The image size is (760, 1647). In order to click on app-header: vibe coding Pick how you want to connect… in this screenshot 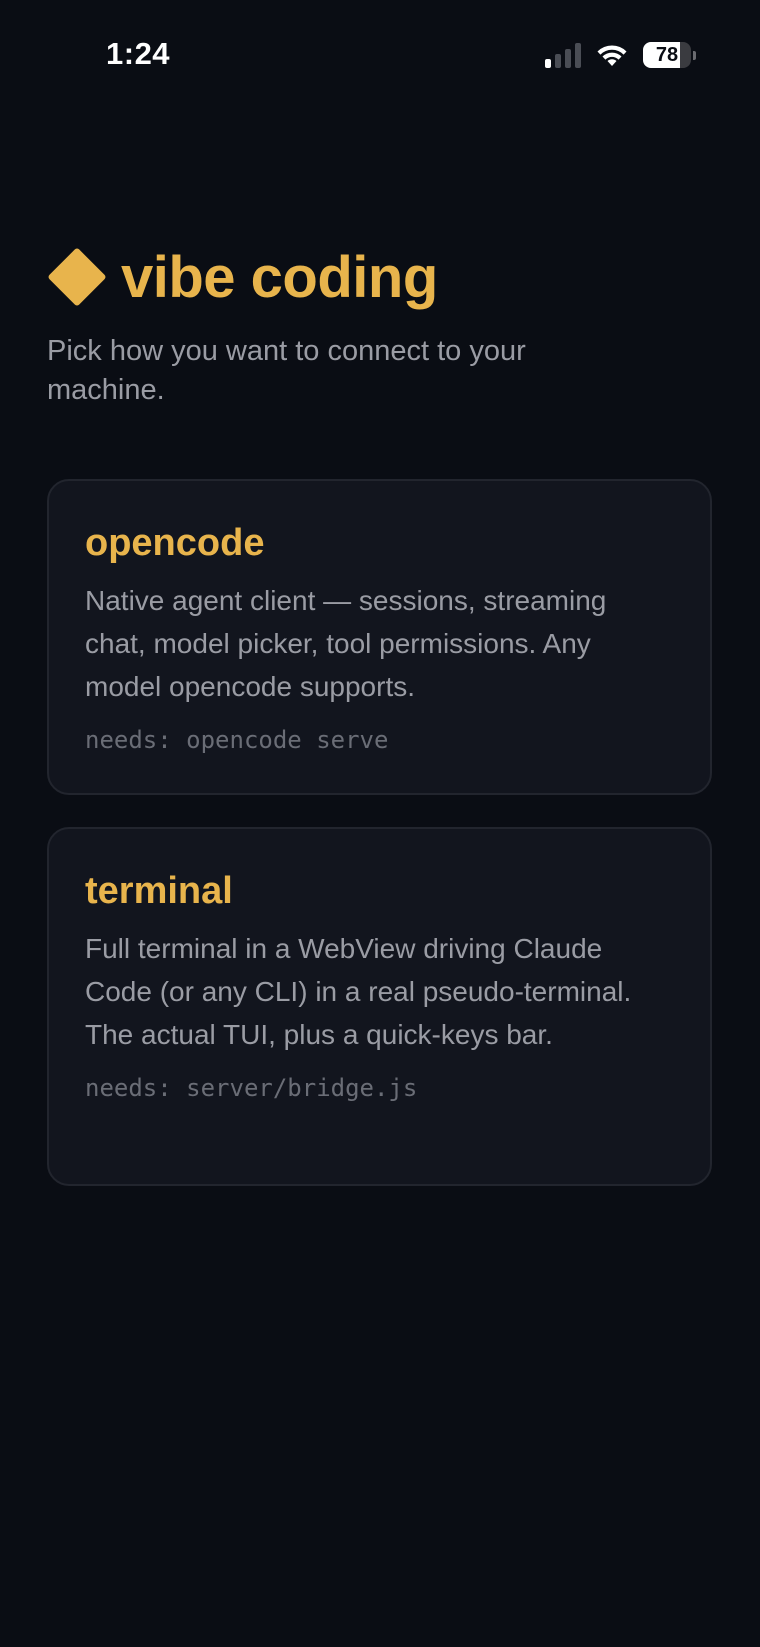, I will do `click(377, 325)`.